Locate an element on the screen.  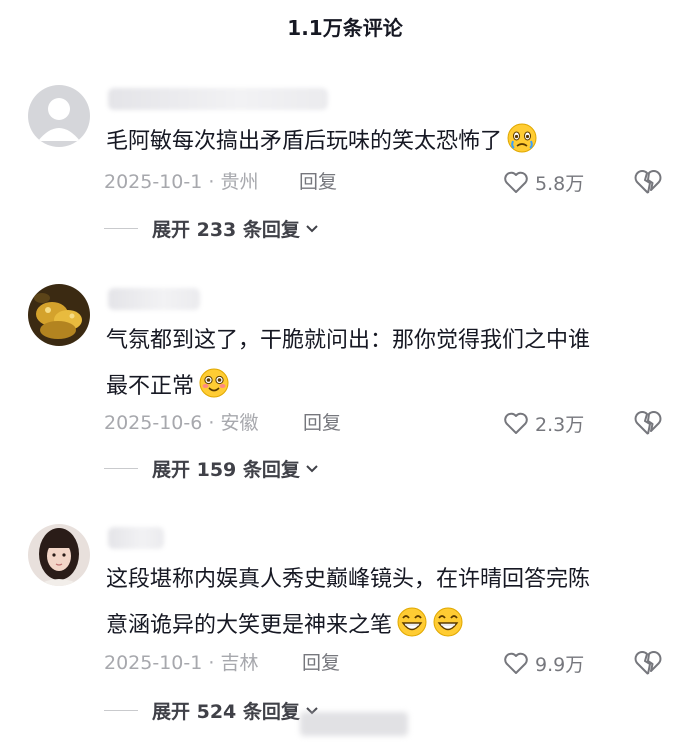
comment-date-location: 2025-10-6 · 安徽 is located at coordinates (181, 423).